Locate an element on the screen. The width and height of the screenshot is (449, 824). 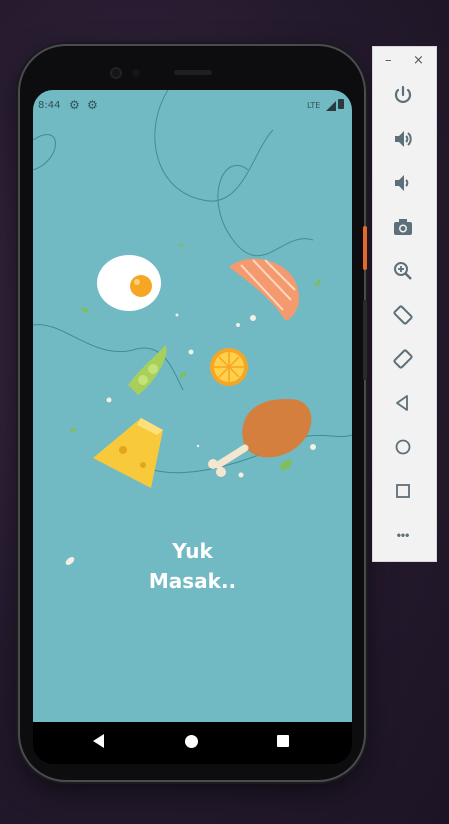
cheese-icon is located at coordinates (128, 453).